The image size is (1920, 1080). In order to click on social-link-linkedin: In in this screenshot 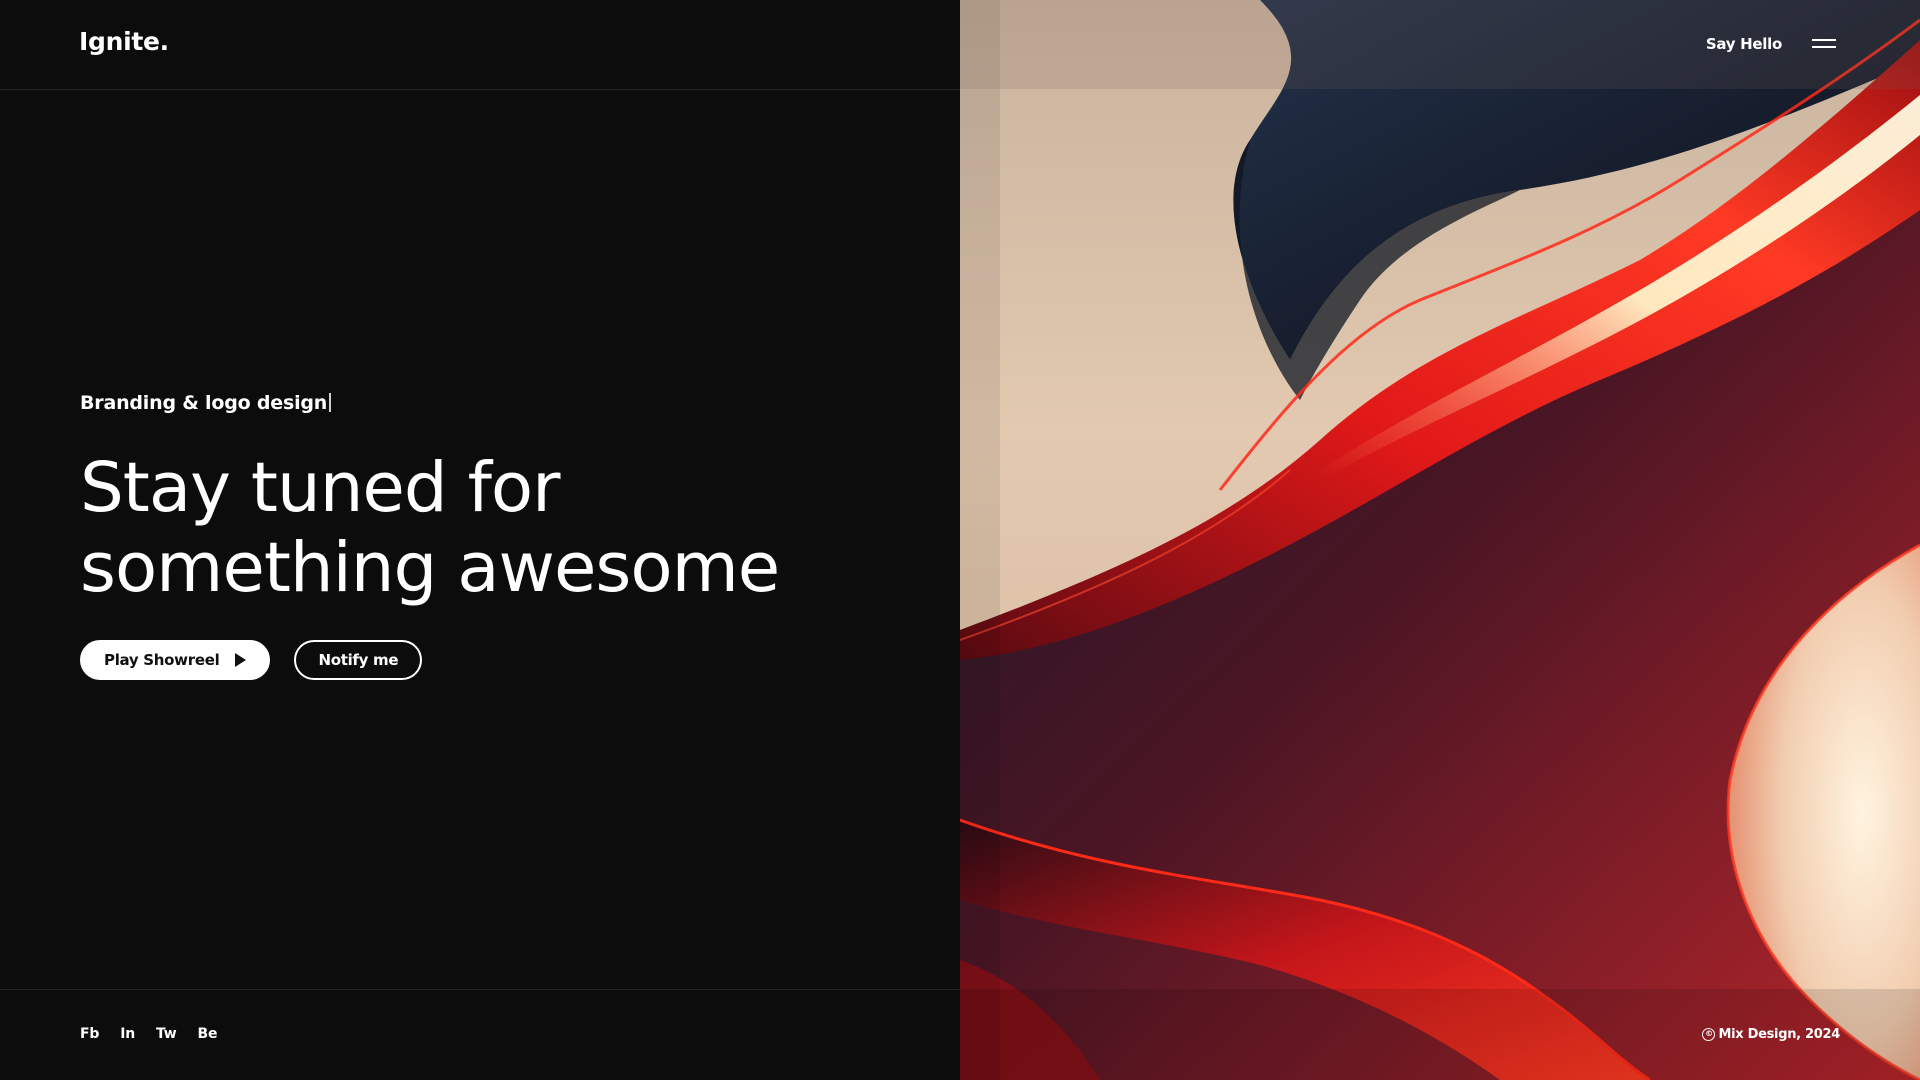, I will do `click(127, 1034)`.